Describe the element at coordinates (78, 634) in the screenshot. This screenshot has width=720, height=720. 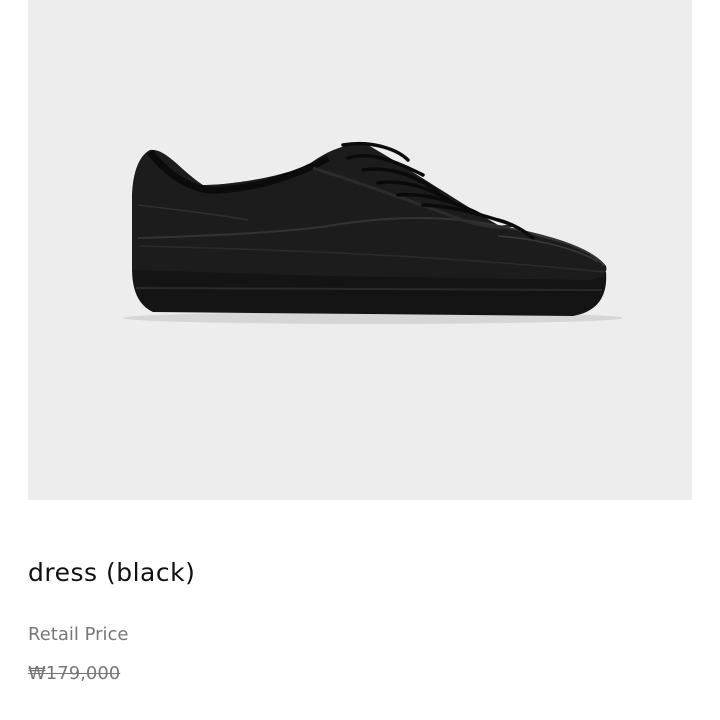
I see `retail-price-label: Retail Price` at that location.